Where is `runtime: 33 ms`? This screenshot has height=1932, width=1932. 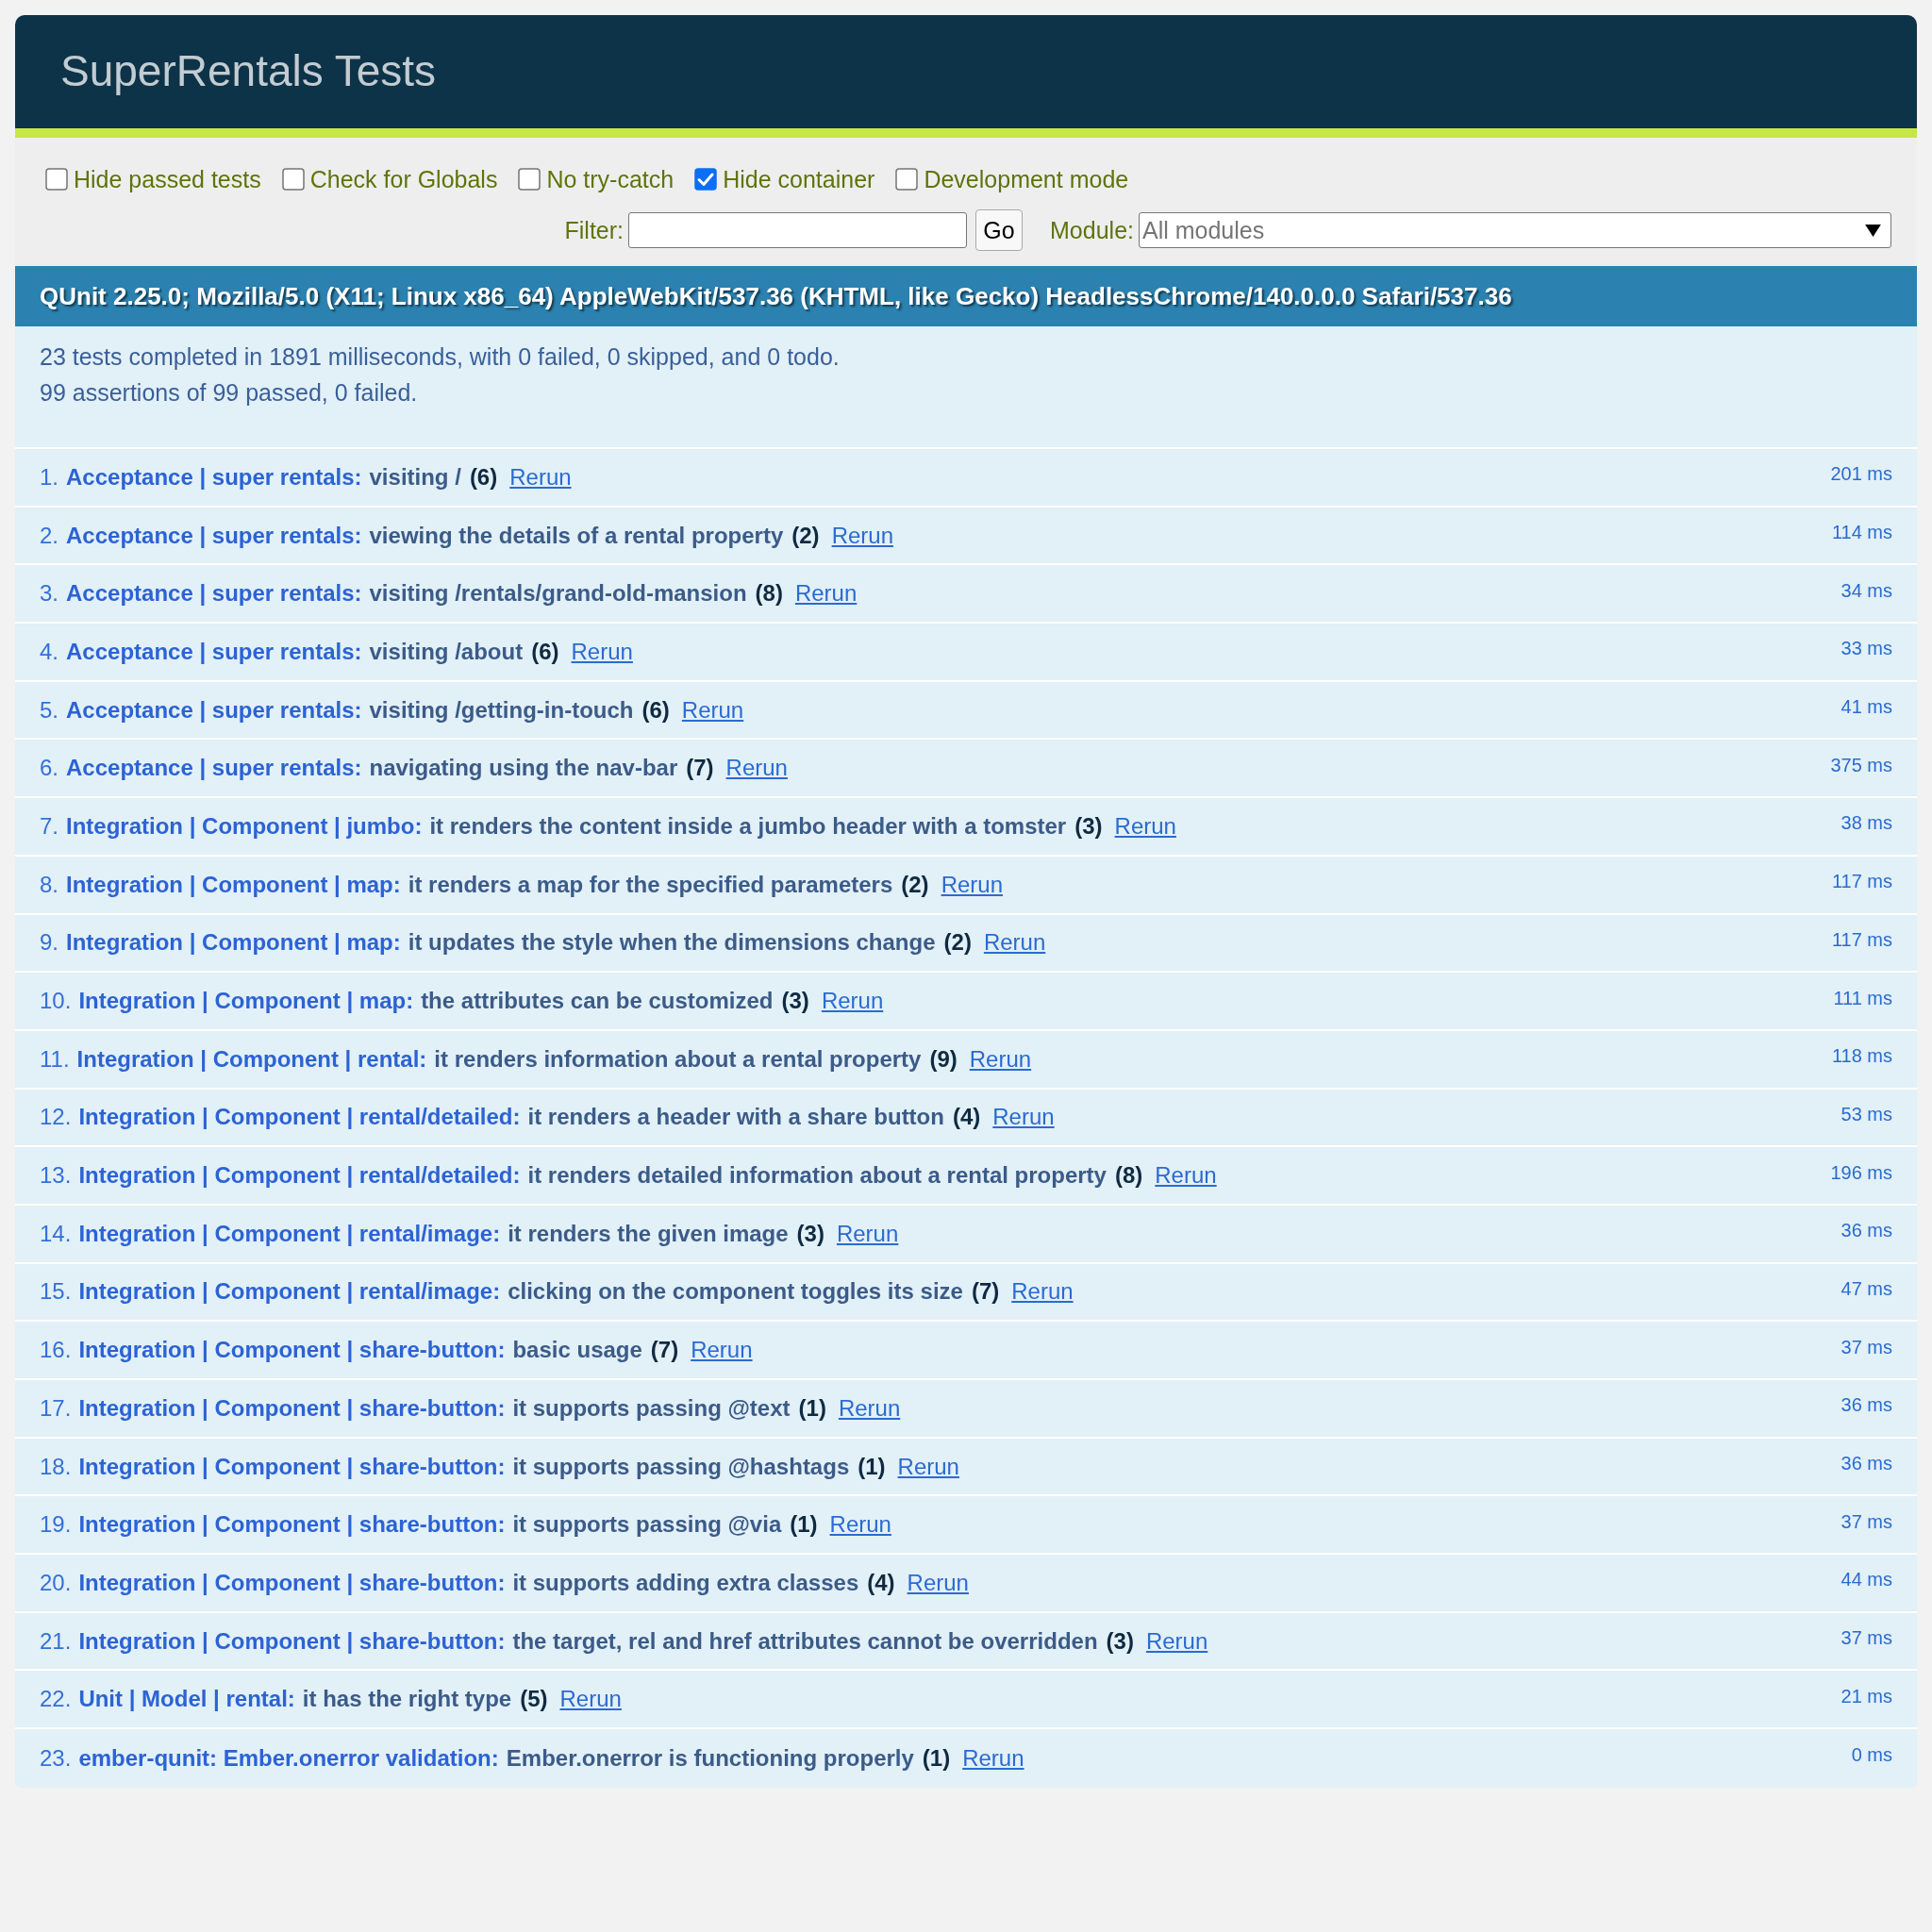 runtime: 33 ms is located at coordinates (1866, 649).